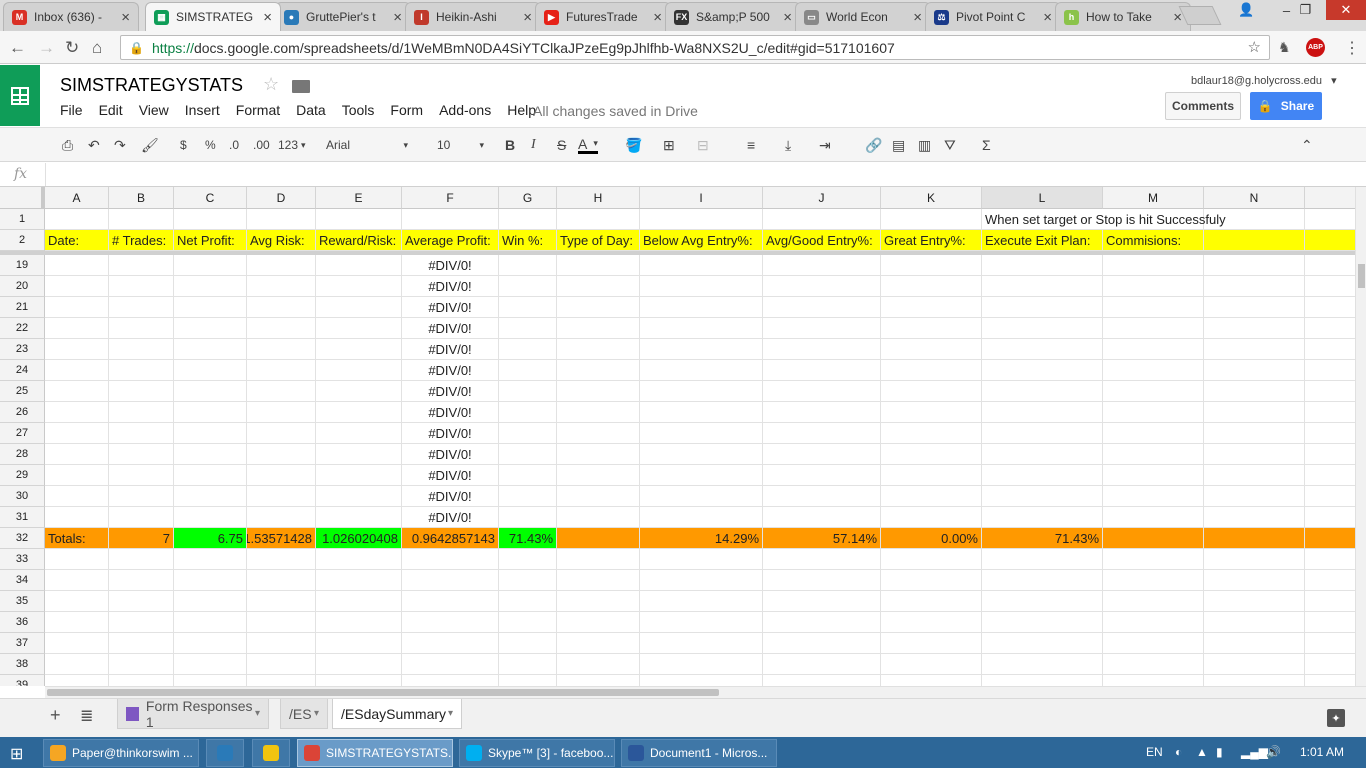 Image resolution: width=1366 pixels, height=768 pixels. Describe the element at coordinates (72, 48) in the screenshot. I see `reload-icon: ↻` at that location.